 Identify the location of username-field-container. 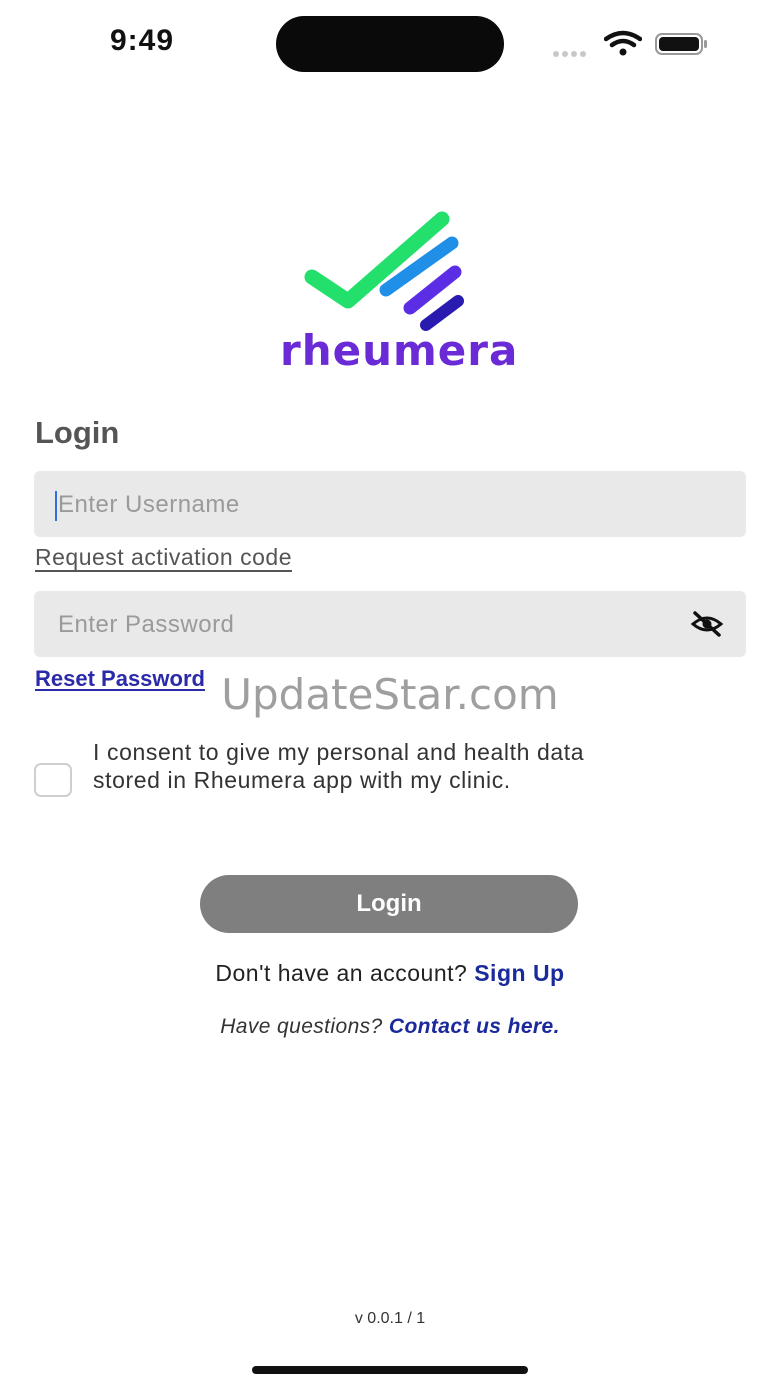
(390, 505).